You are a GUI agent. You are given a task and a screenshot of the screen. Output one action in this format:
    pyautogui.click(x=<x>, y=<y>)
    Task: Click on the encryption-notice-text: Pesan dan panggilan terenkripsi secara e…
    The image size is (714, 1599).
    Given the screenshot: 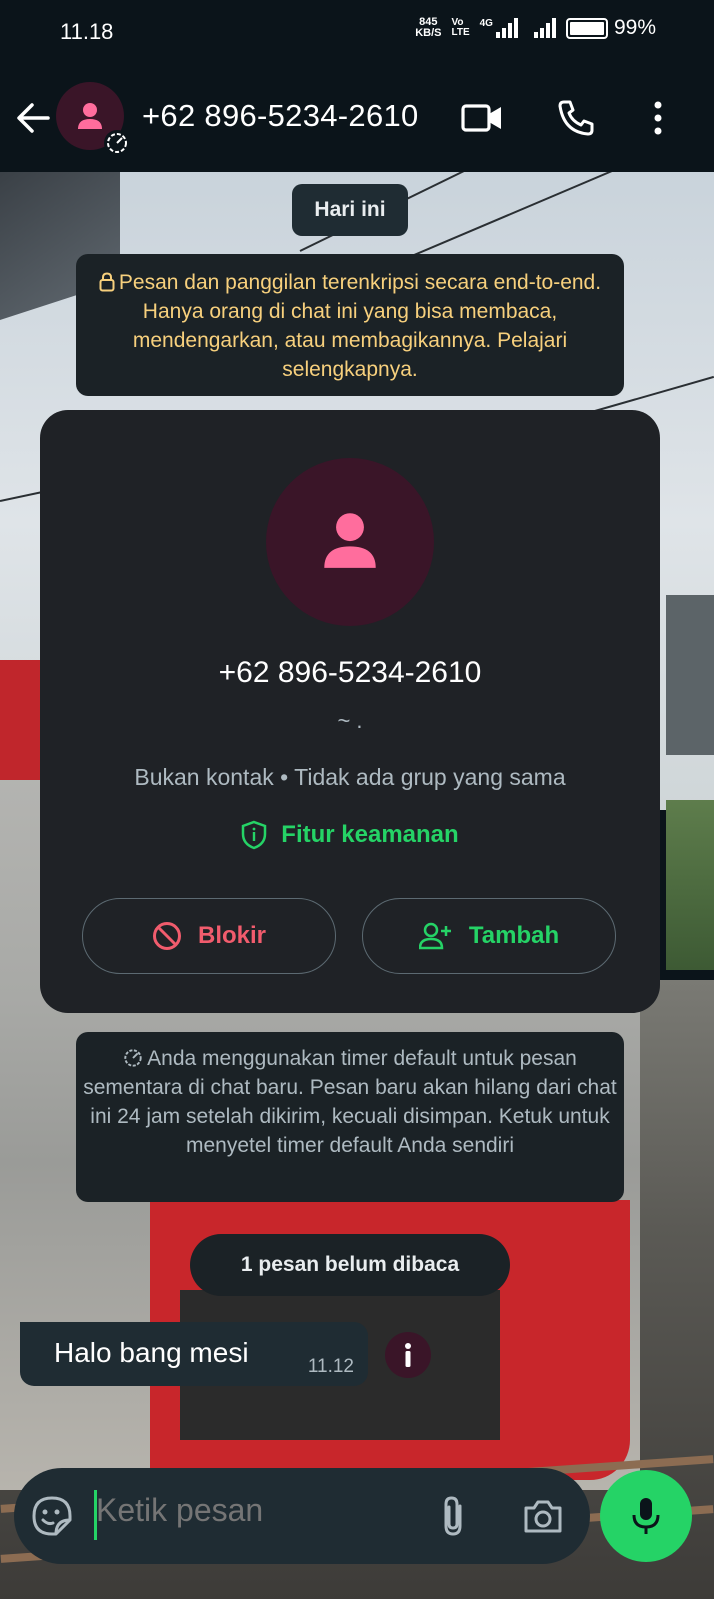 What is the action you would take?
    pyautogui.click(x=360, y=326)
    